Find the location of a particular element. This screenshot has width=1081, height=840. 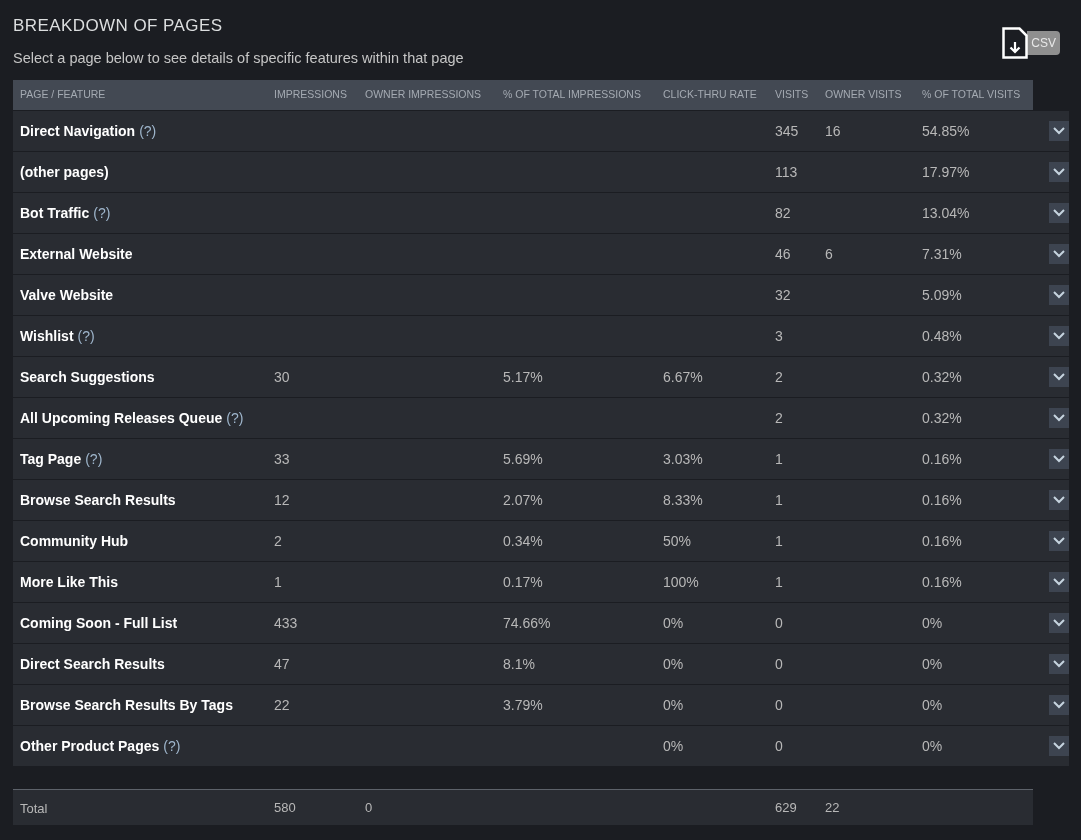

table-cell: 33 is located at coordinates (282, 458).